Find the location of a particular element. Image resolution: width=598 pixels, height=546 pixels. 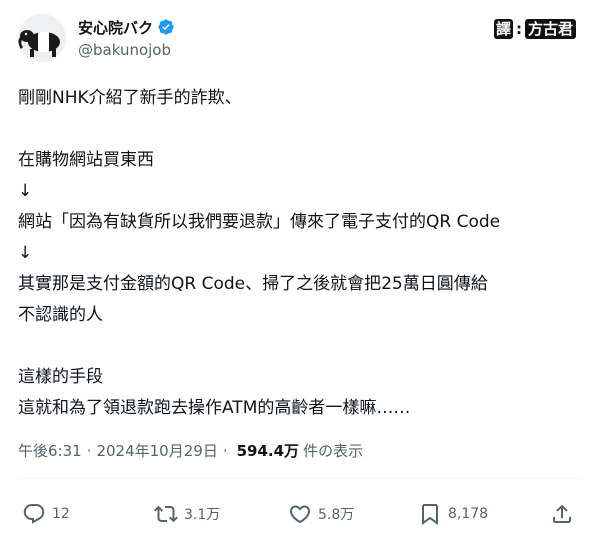

views-label: 件の表示 is located at coordinates (333, 451).